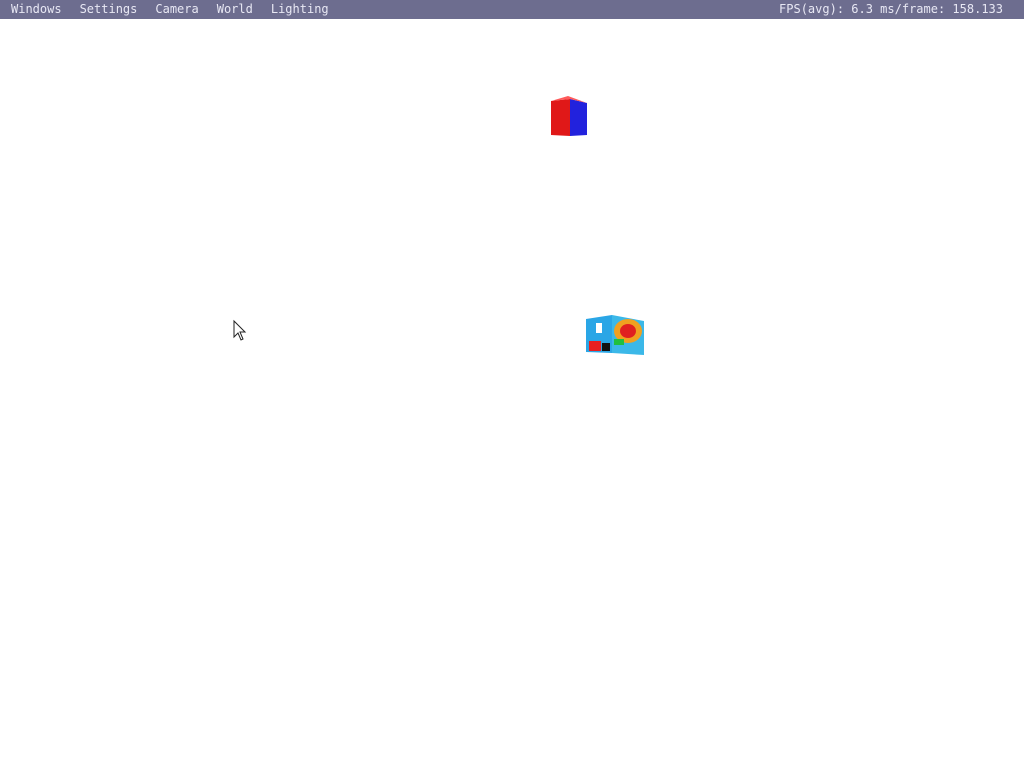 Image resolution: width=1024 pixels, height=768 pixels. I want to click on menu-settings: Settings, so click(107, 9).